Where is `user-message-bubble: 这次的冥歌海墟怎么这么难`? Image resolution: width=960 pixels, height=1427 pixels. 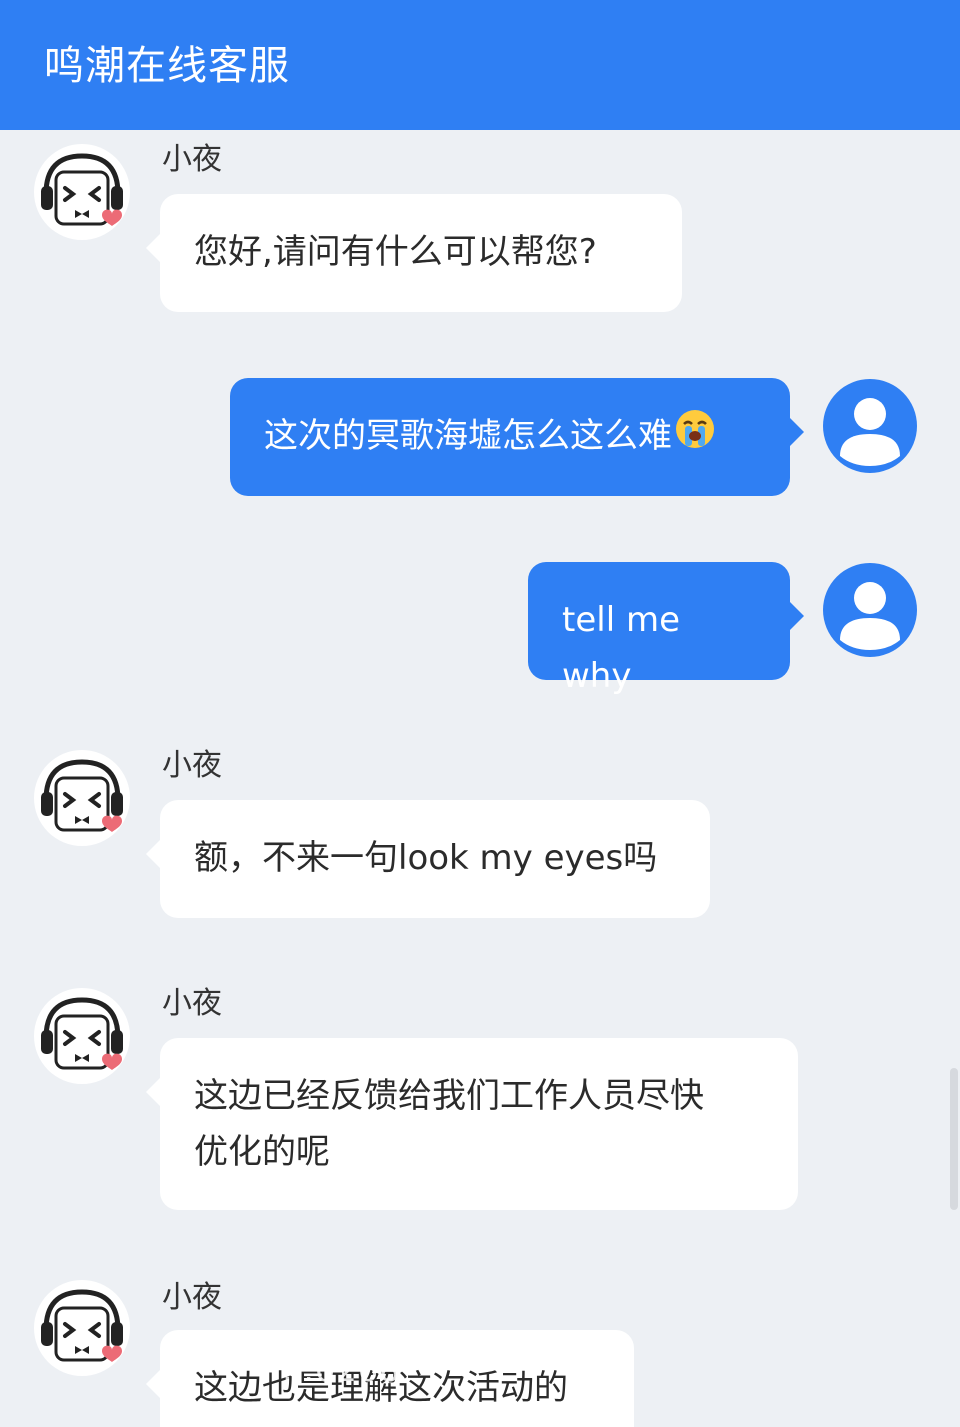 user-message-bubble: 这次的冥歌海墟怎么这么难 is located at coordinates (517, 437).